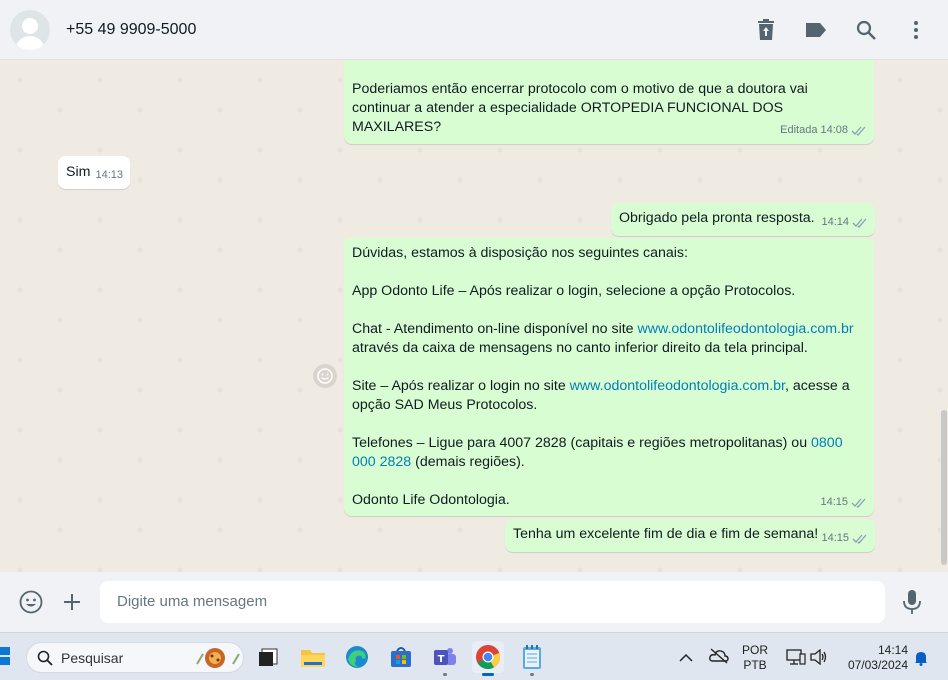  Describe the element at coordinates (474, 30) in the screenshot. I see `chat-header: +55 49 9909-5000` at that location.